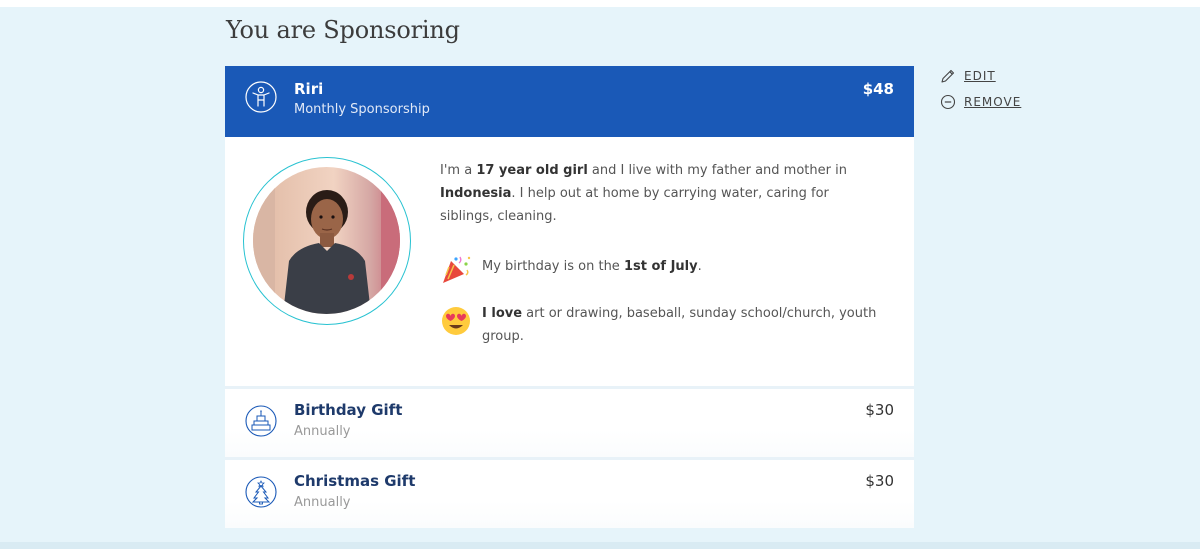 The height and width of the screenshot is (549, 1200). I want to click on top-strip, so click(600, 3).